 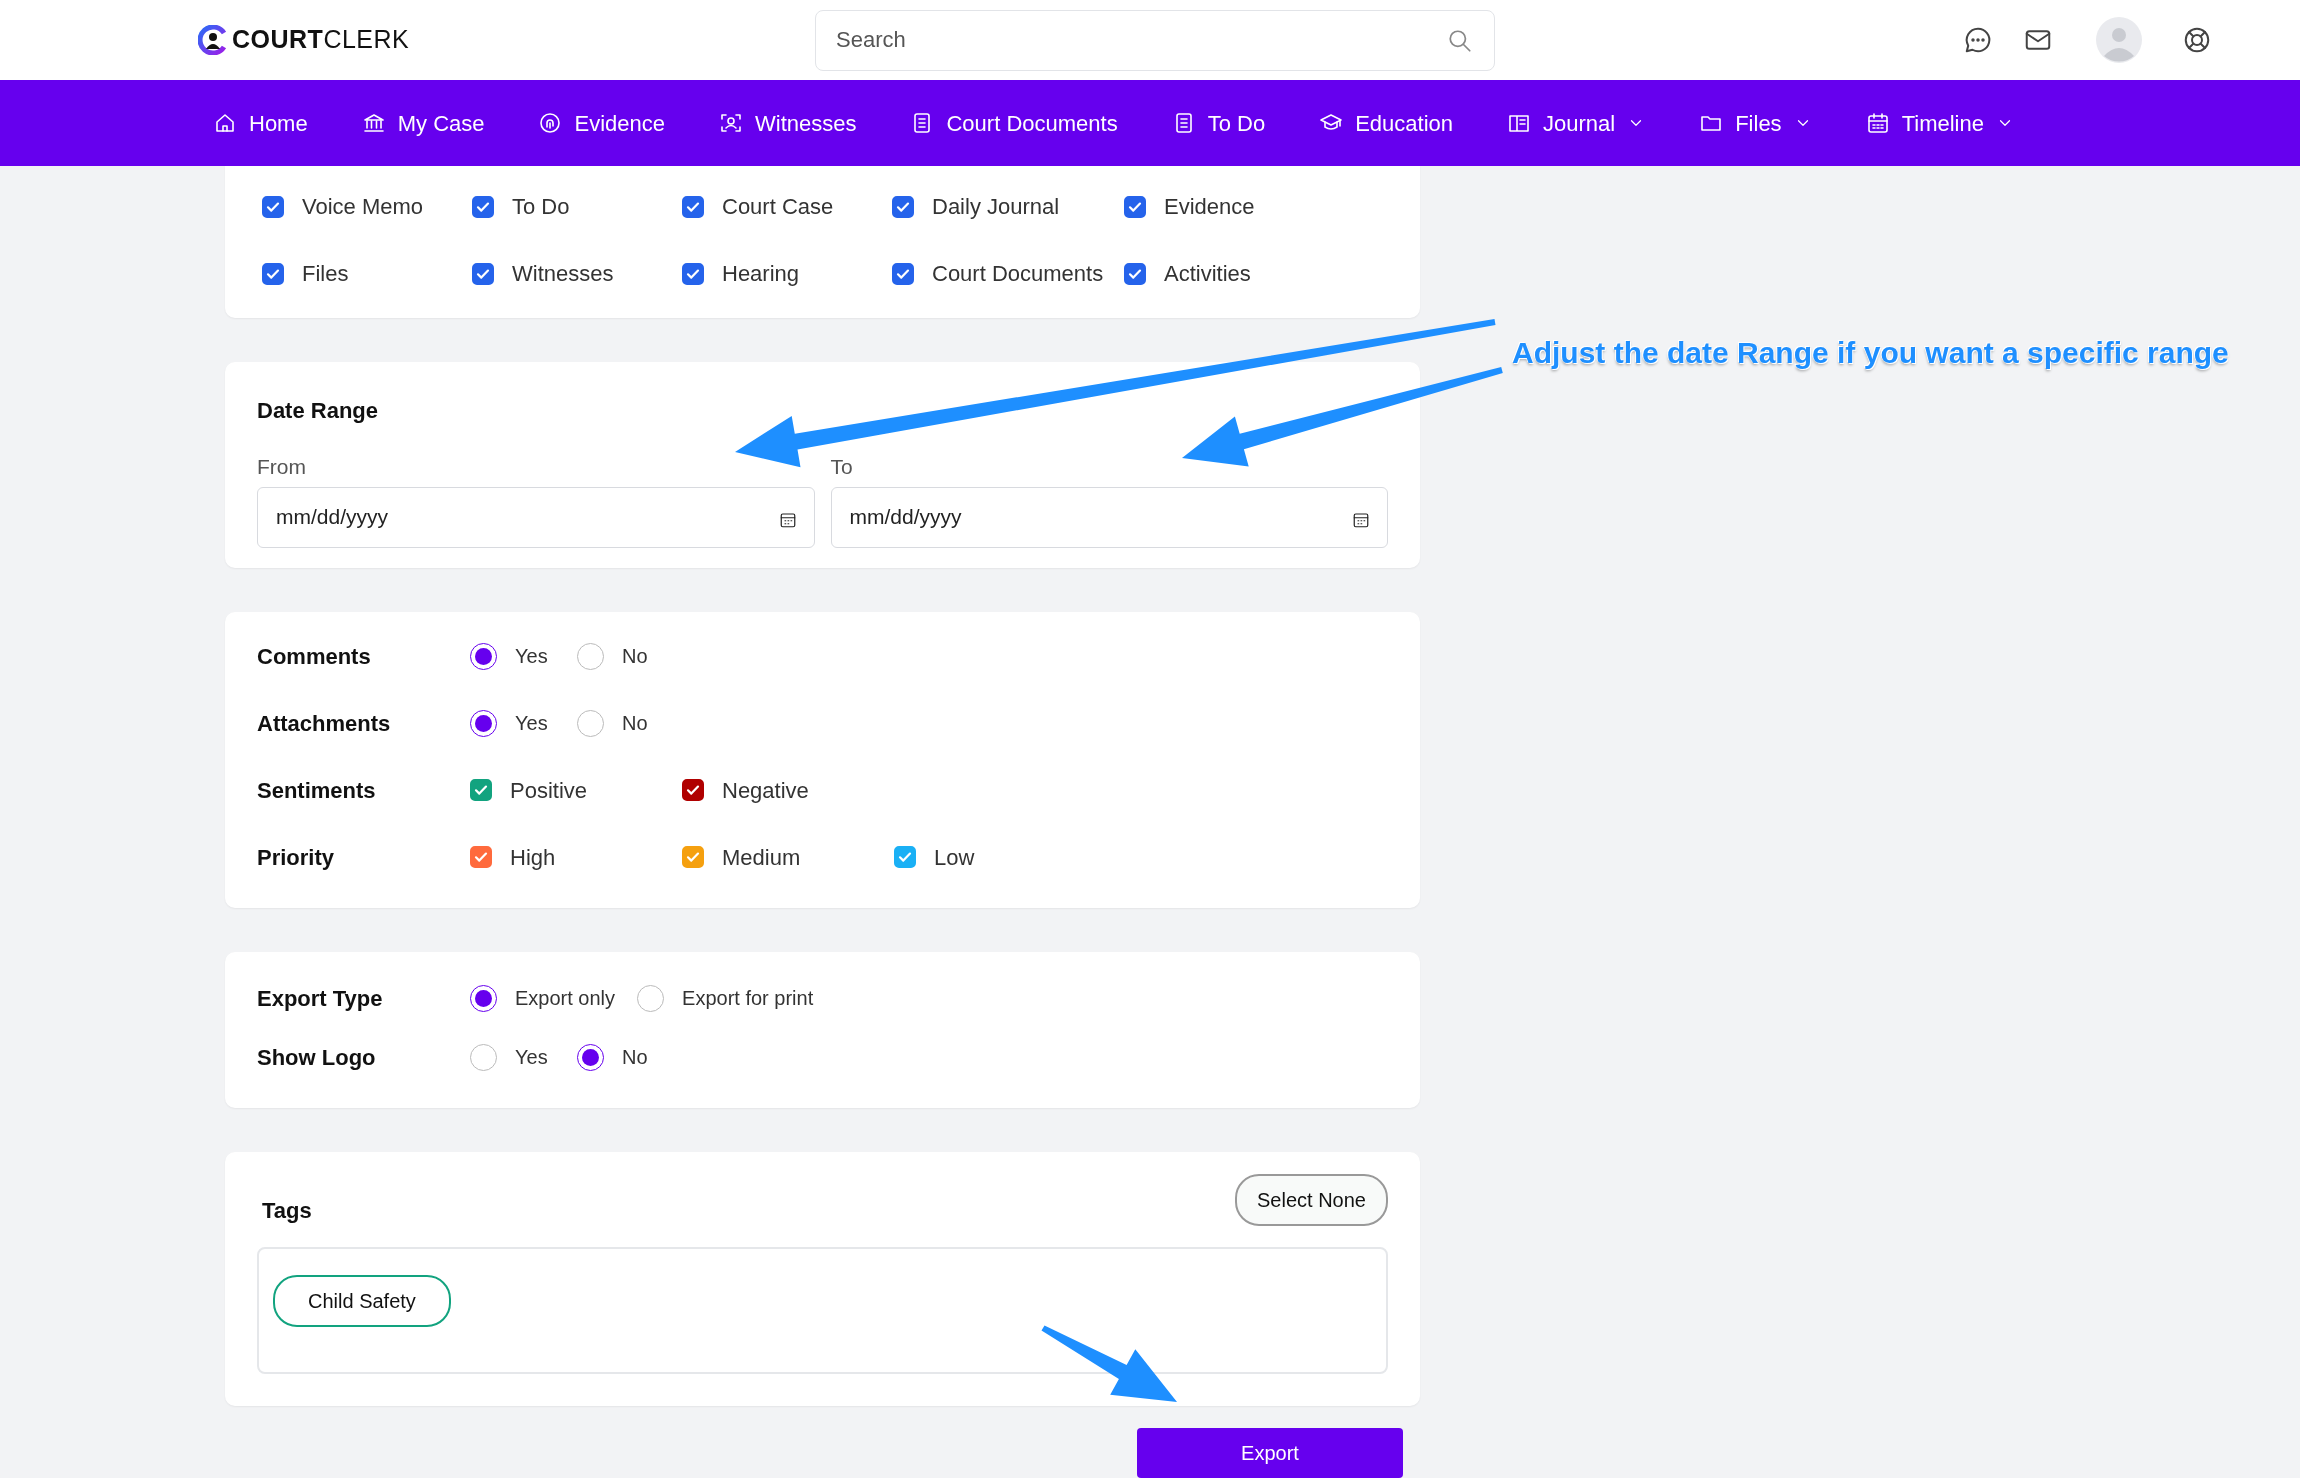 I want to click on checkbox-label: Activities, so click(x=1207, y=274).